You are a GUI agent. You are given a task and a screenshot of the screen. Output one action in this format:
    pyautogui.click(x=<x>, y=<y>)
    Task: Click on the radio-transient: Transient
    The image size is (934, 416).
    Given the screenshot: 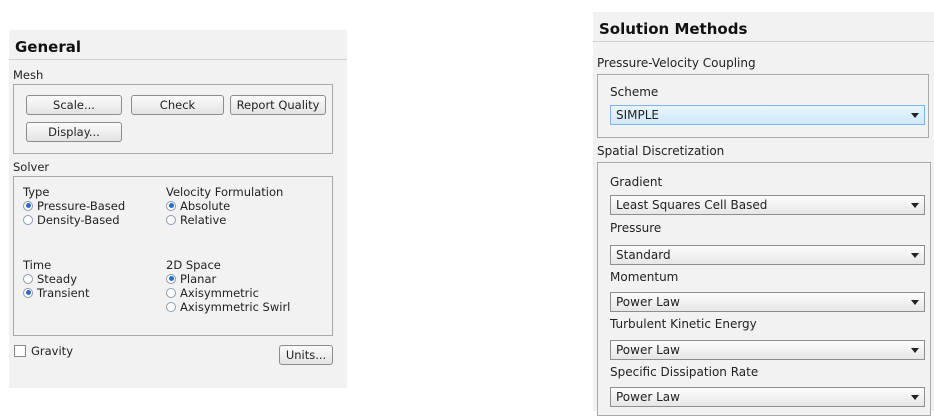 What is the action you would take?
    pyautogui.click(x=56, y=292)
    